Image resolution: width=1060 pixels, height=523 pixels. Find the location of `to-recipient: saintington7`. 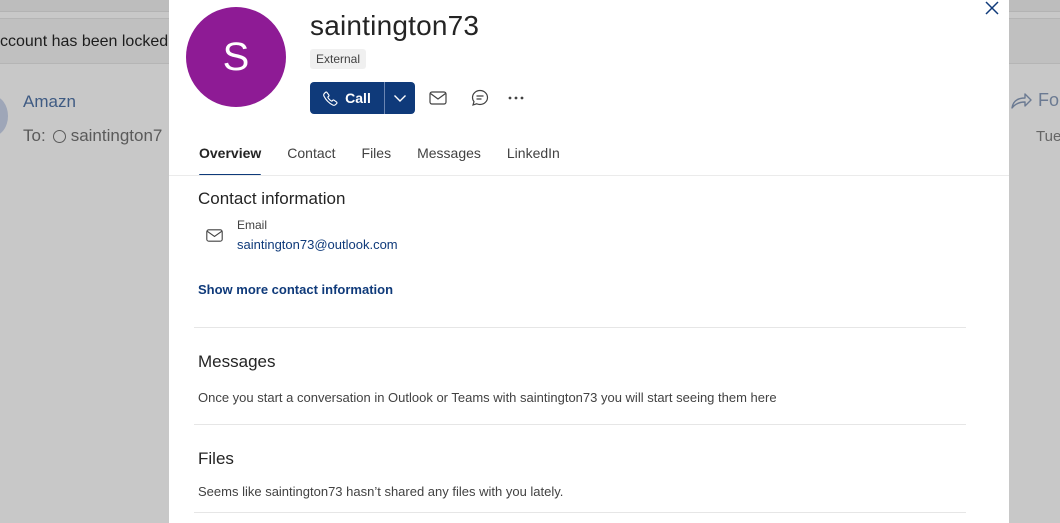

to-recipient: saintington7 is located at coordinates (116, 135).